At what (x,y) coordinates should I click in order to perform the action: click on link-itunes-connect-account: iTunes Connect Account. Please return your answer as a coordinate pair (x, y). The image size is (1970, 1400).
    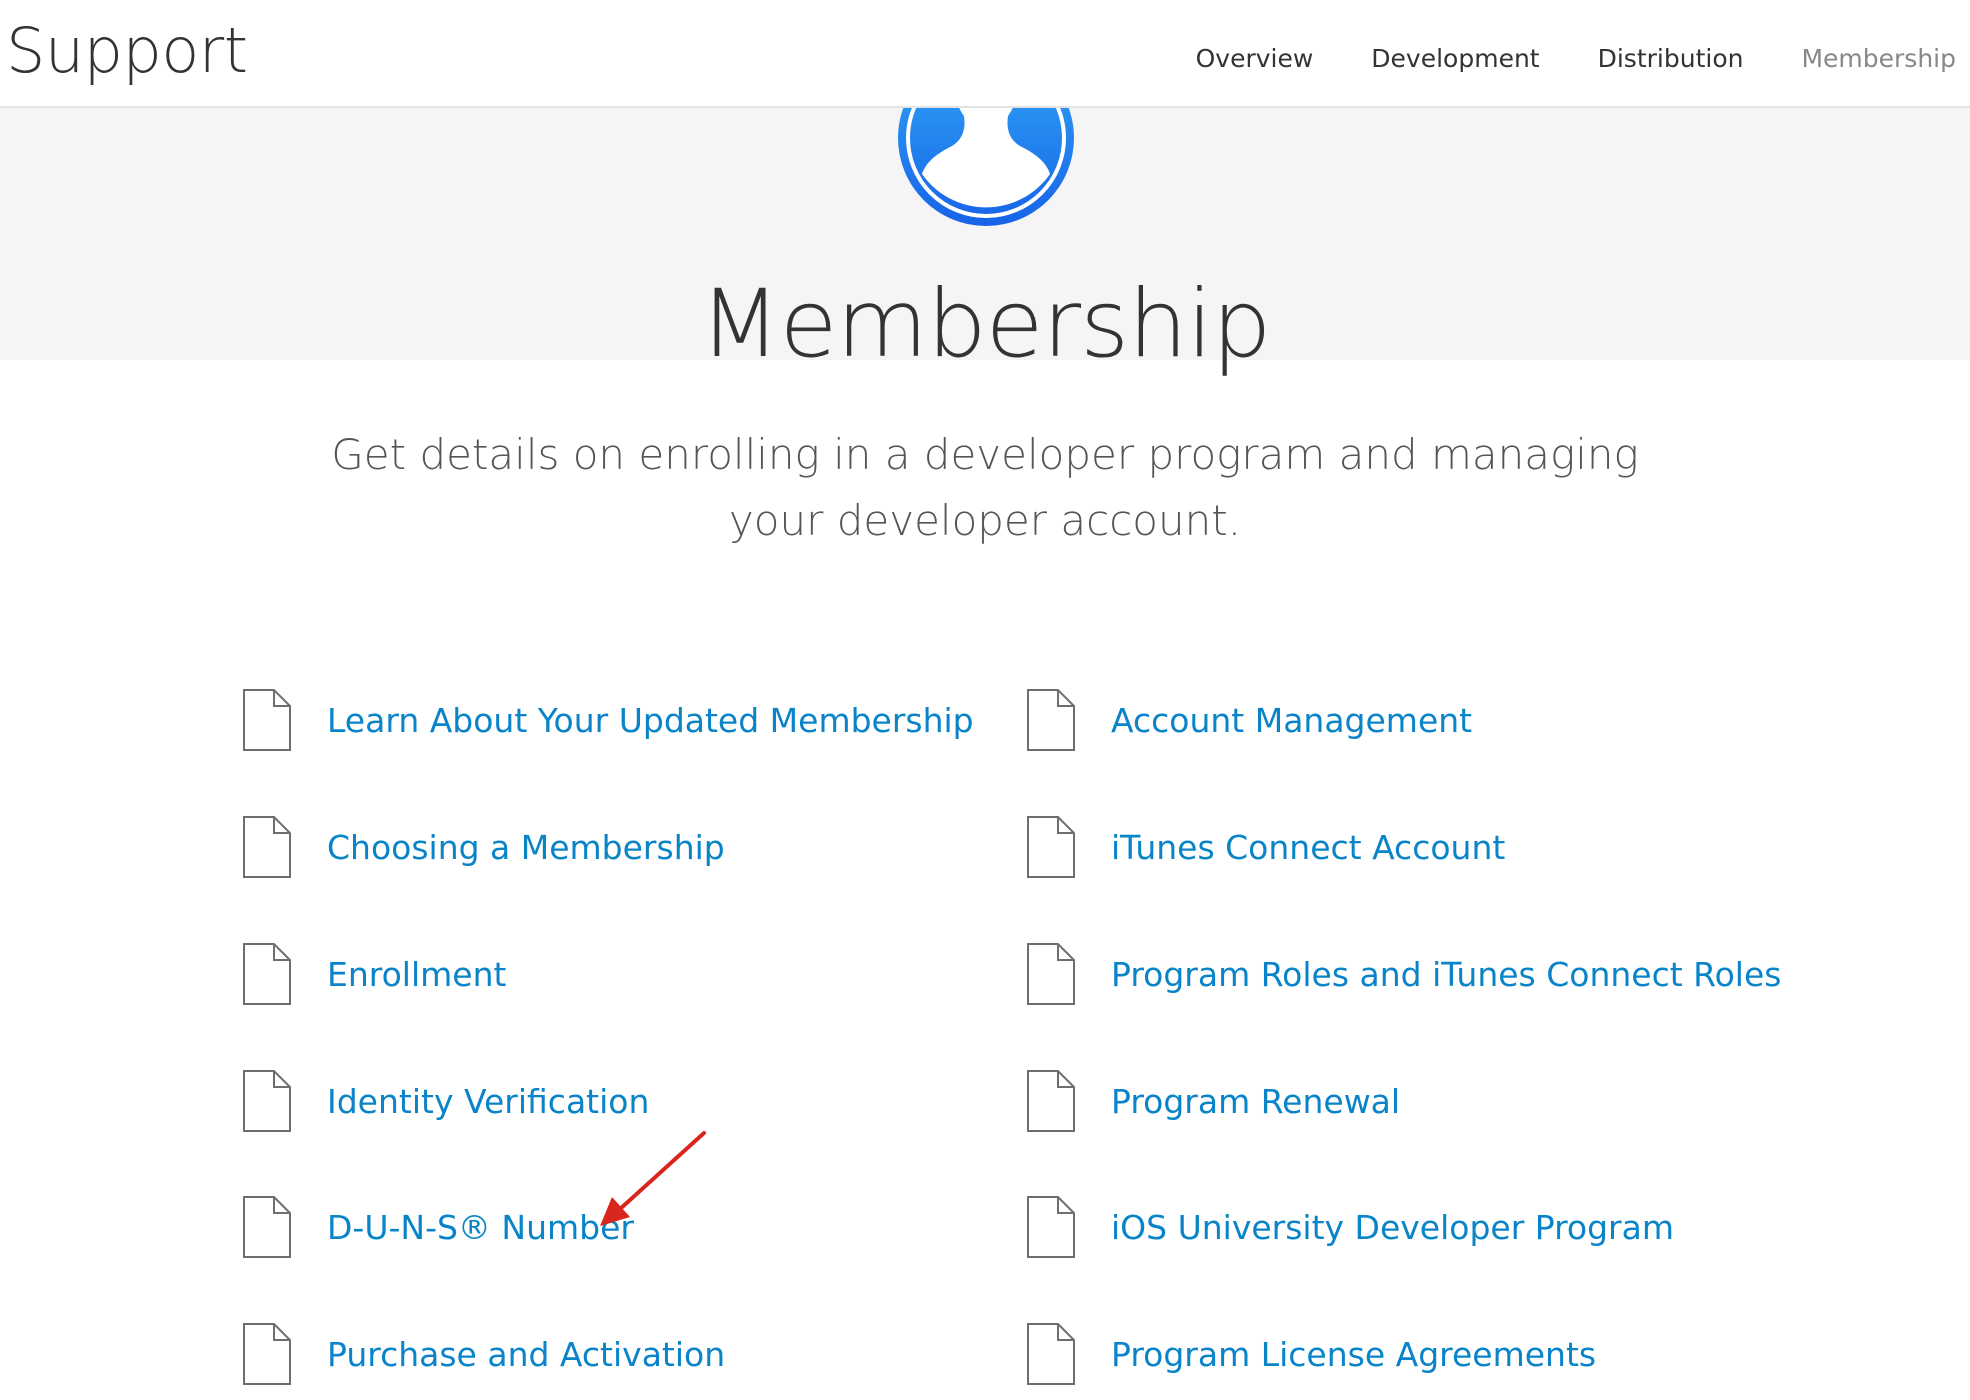
    Looking at the image, I should click on (1265, 847).